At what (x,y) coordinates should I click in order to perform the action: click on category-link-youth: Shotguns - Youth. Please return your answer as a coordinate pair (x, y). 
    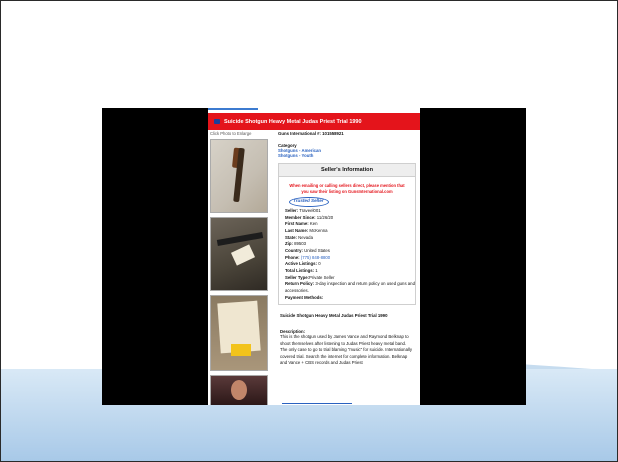
    Looking at the image, I should click on (348, 155).